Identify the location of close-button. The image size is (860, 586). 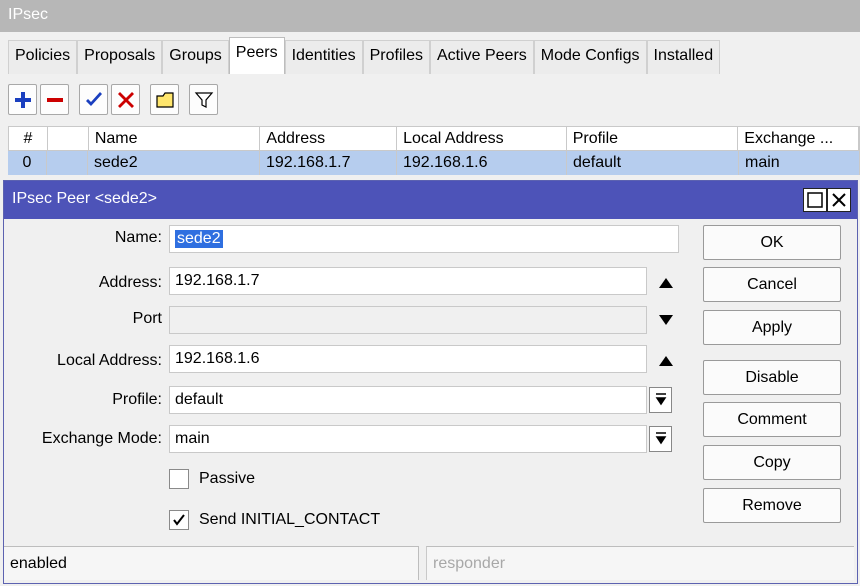
(839, 200).